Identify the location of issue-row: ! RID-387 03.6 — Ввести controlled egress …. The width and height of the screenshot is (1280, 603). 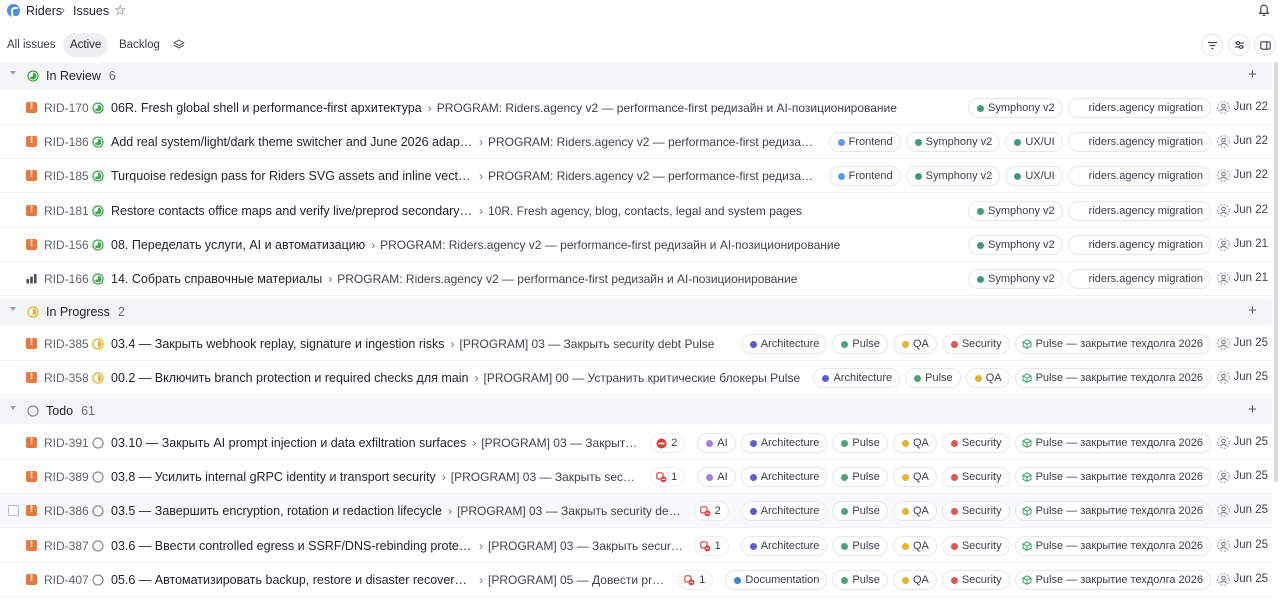
(636, 546).